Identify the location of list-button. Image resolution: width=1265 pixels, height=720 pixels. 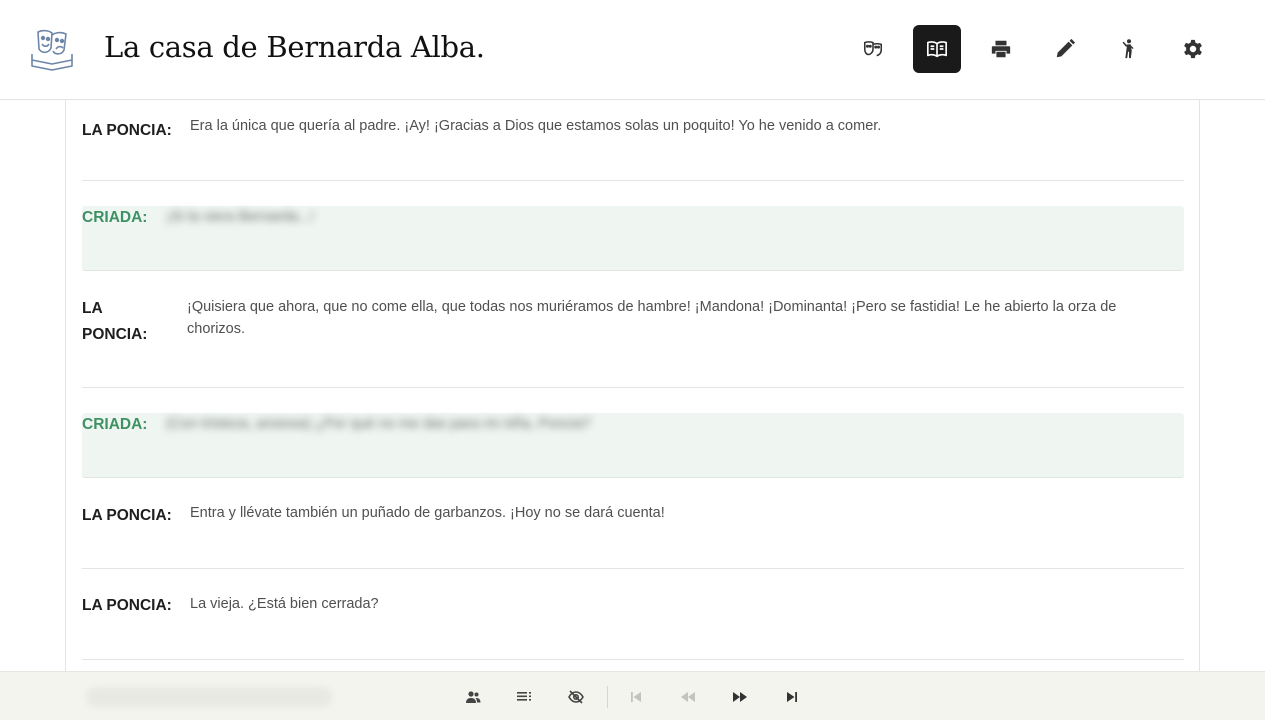
(524, 697).